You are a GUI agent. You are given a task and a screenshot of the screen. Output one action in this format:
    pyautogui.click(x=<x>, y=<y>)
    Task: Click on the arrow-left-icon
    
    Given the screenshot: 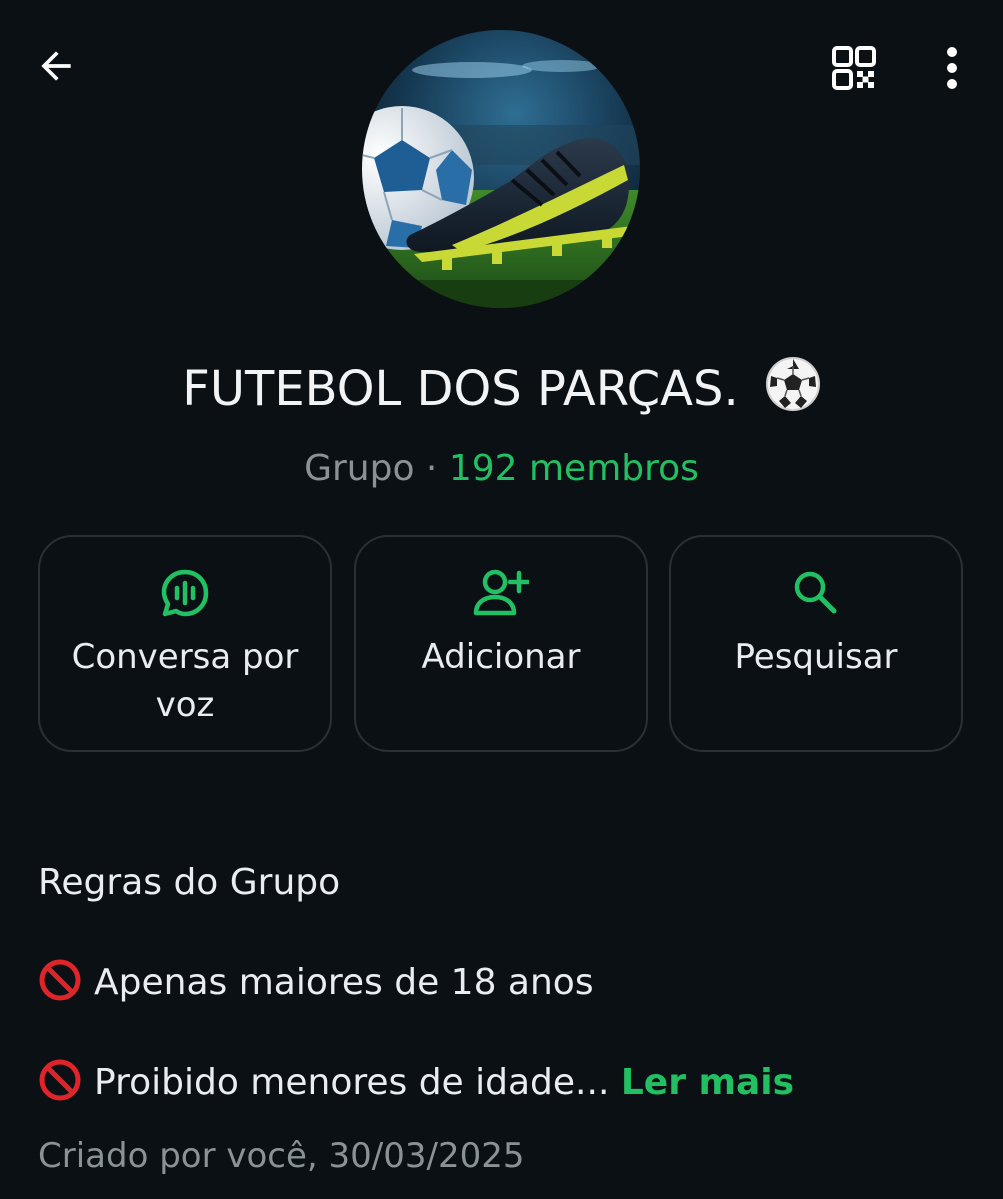 What is the action you would take?
    pyautogui.click(x=56, y=66)
    